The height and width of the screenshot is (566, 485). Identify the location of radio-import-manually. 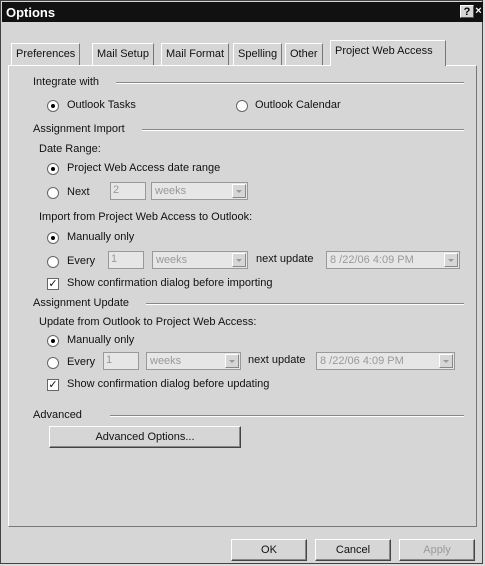
(53, 238).